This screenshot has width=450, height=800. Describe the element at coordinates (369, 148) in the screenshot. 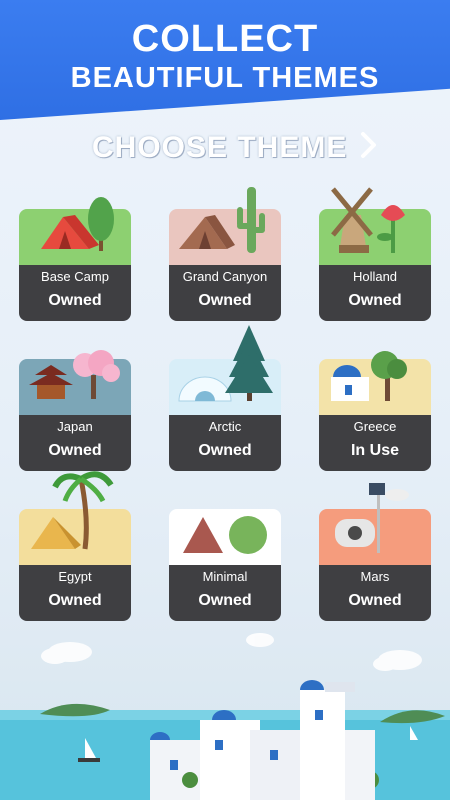

I see `chevron-right-icon` at that location.